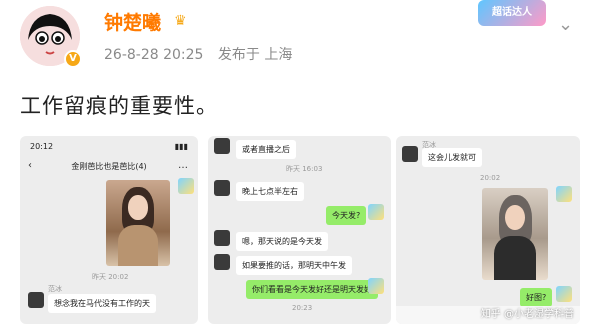 The image size is (600, 329). I want to click on chat-message: 想念我在马代没有工作的天, so click(102, 303).